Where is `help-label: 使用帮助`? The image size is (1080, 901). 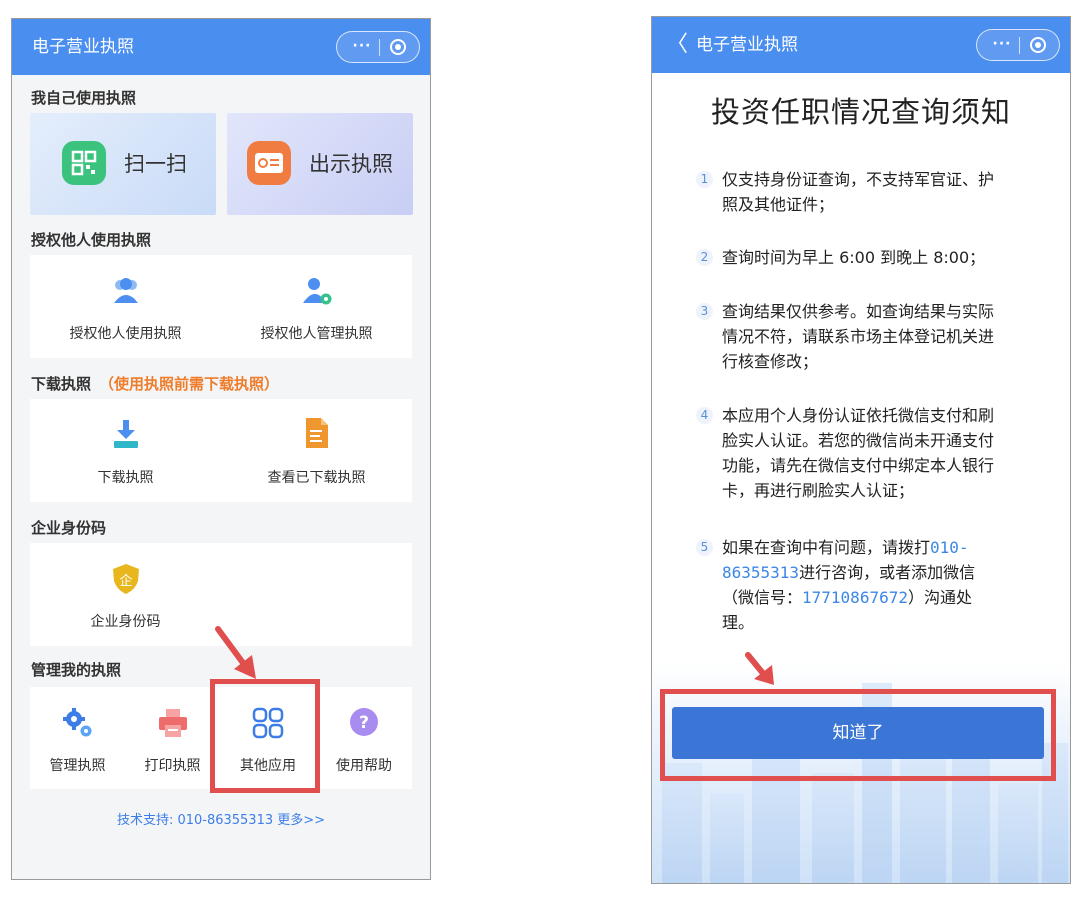
help-label: 使用帮助 is located at coordinates (364, 766).